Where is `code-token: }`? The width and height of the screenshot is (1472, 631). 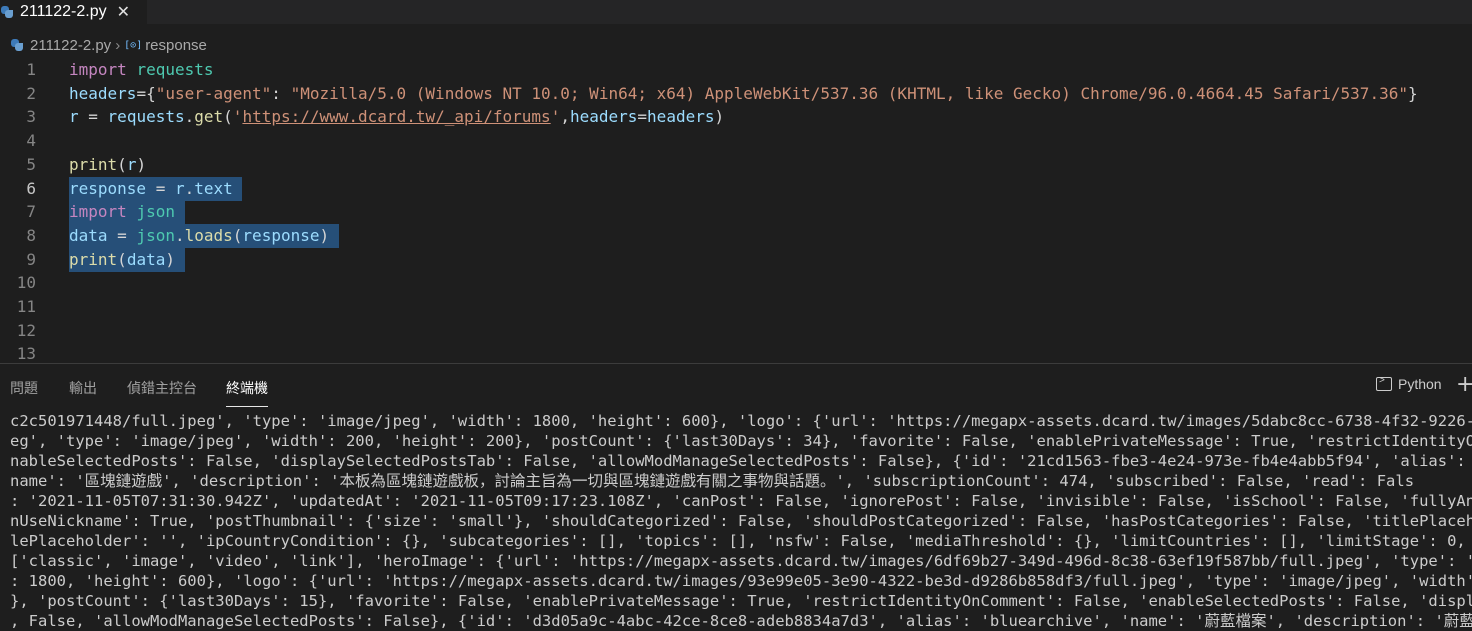 code-token: } is located at coordinates (1412, 93).